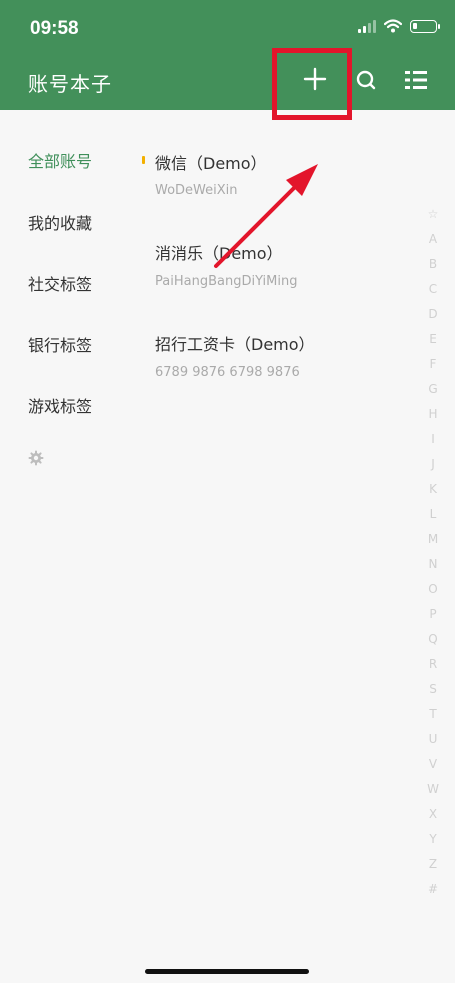 The height and width of the screenshot is (983, 455). What do you see at coordinates (433, 814) in the screenshot?
I see `index-letter: X` at bounding box center [433, 814].